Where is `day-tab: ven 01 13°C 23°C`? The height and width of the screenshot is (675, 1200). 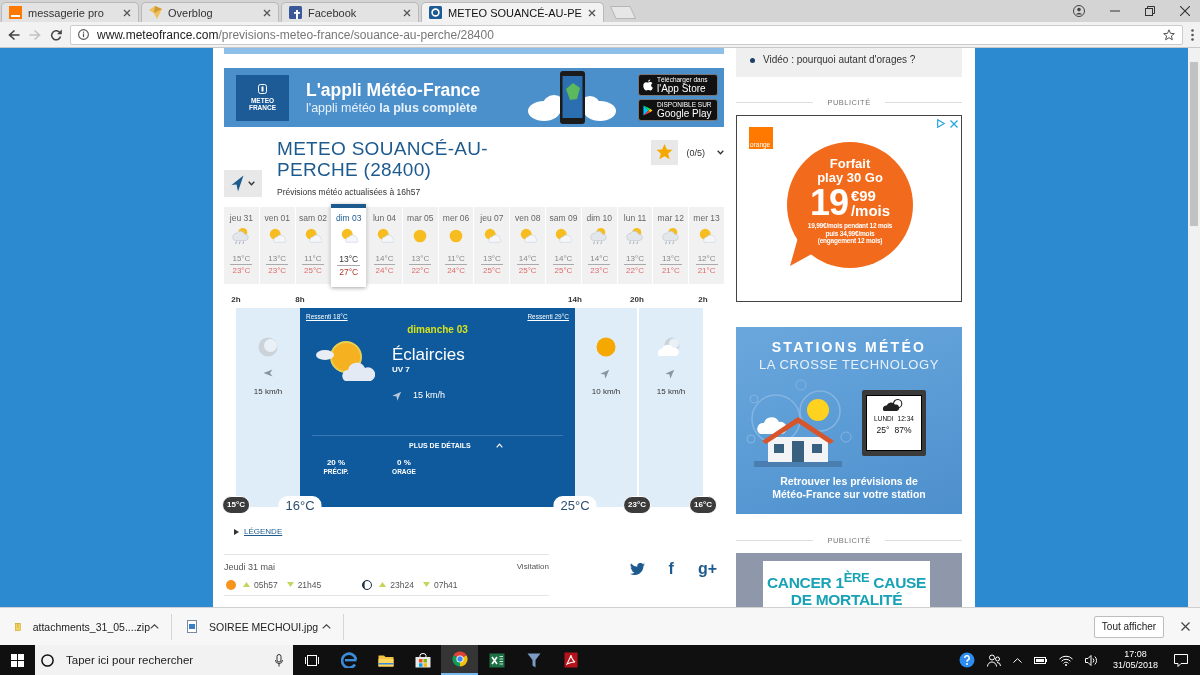 day-tab: ven 01 13°C 23°C is located at coordinates (277, 245).